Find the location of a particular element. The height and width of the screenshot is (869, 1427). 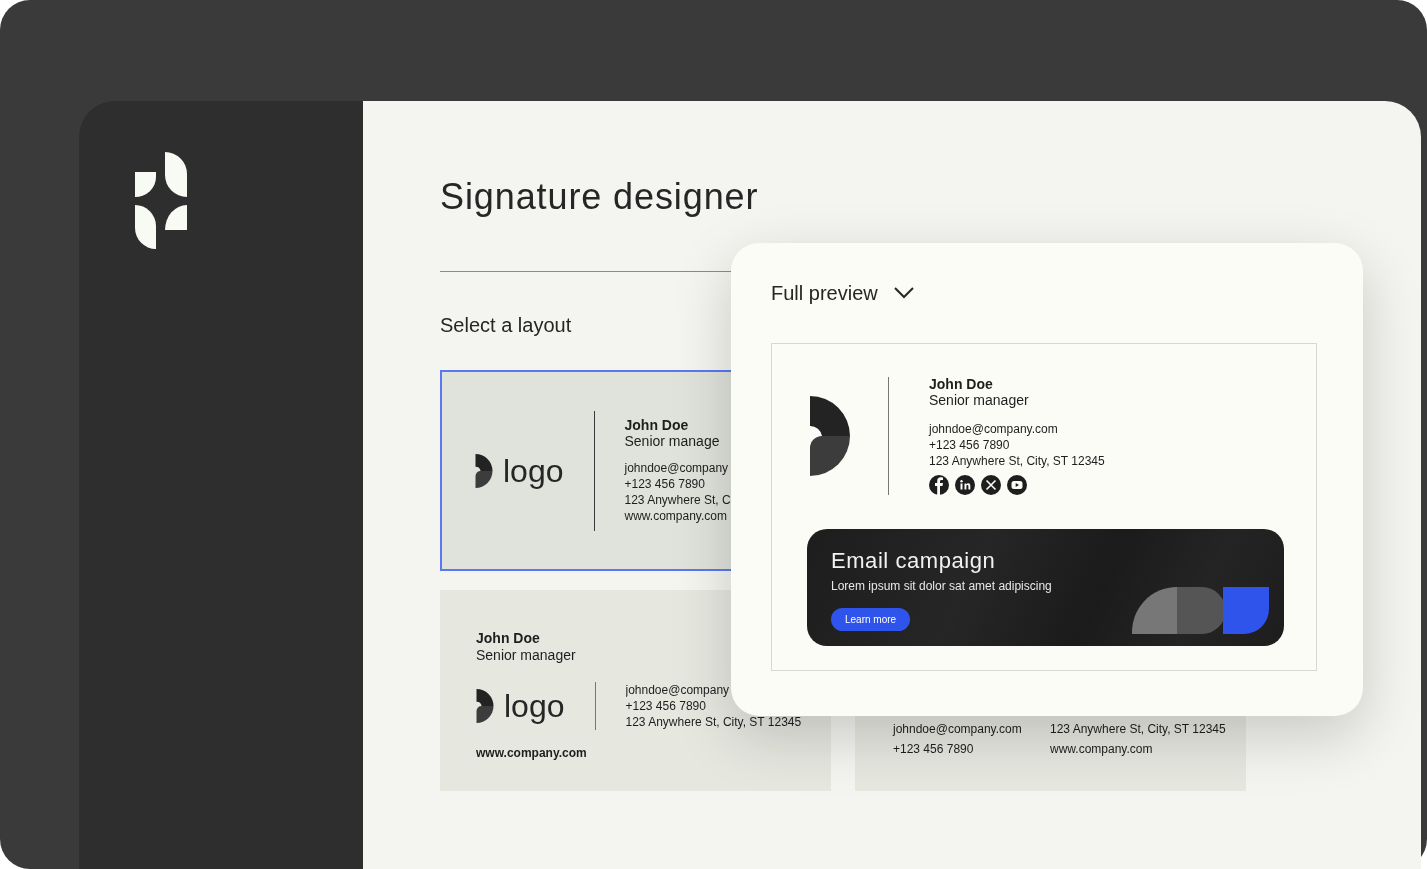

banner-title: Email campaign is located at coordinates (914, 561).